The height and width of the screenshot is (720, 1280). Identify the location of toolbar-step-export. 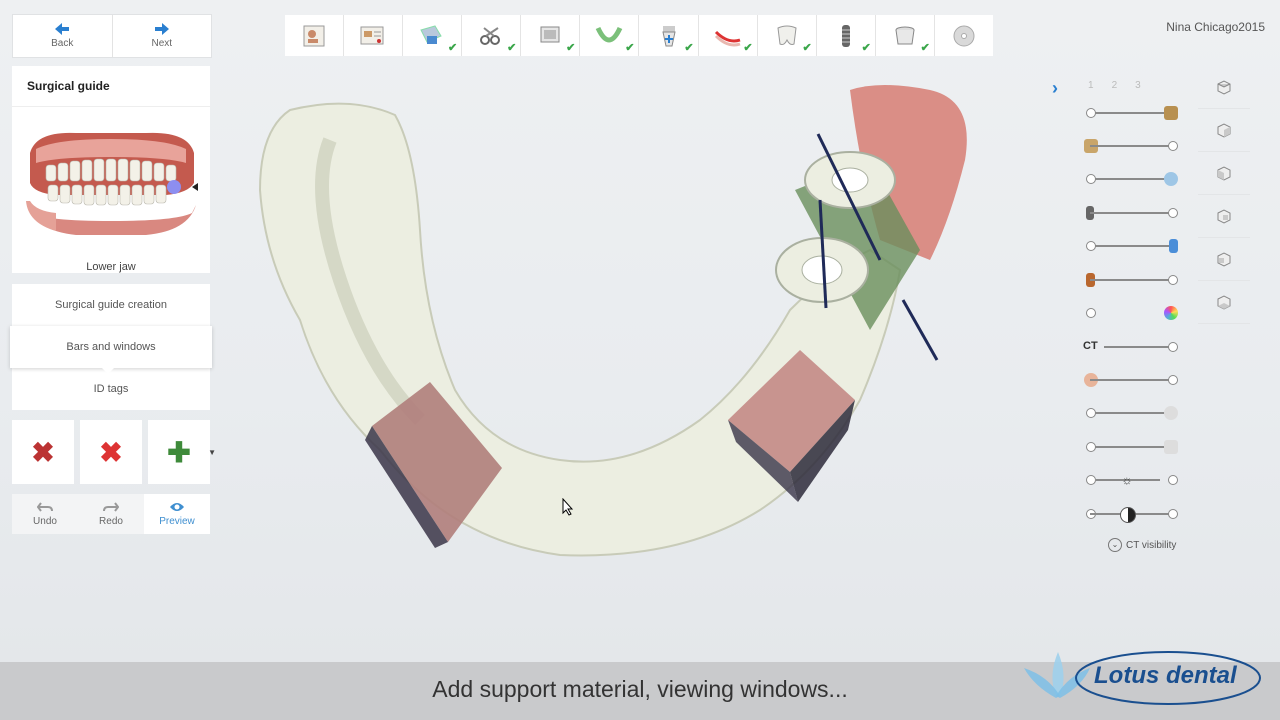
(964, 35).